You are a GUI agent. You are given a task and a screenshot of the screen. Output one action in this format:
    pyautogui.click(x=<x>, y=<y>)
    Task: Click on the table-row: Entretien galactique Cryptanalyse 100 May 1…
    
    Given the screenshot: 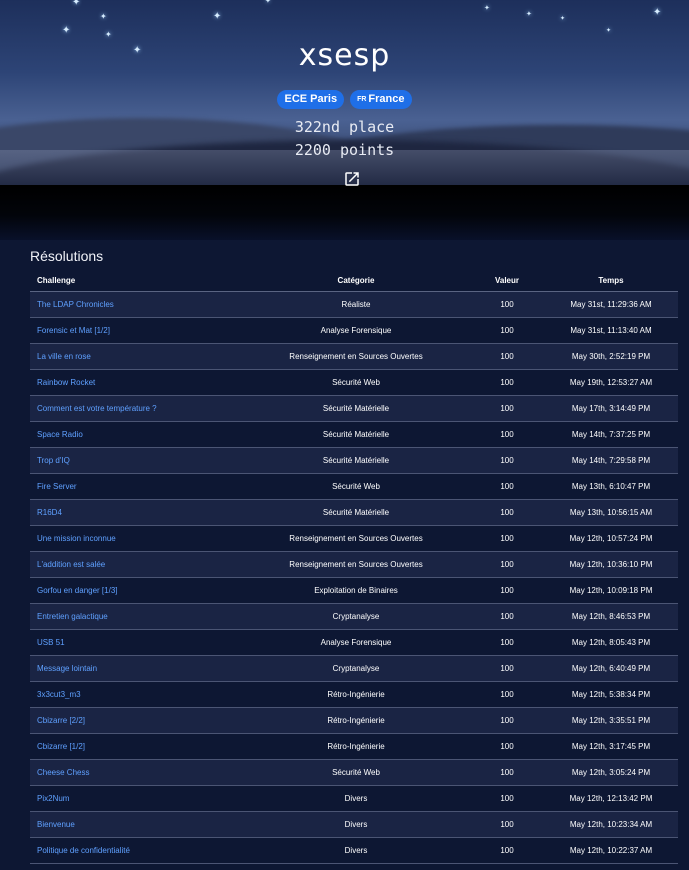 What is the action you would take?
    pyautogui.click(x=354, y=616)
    